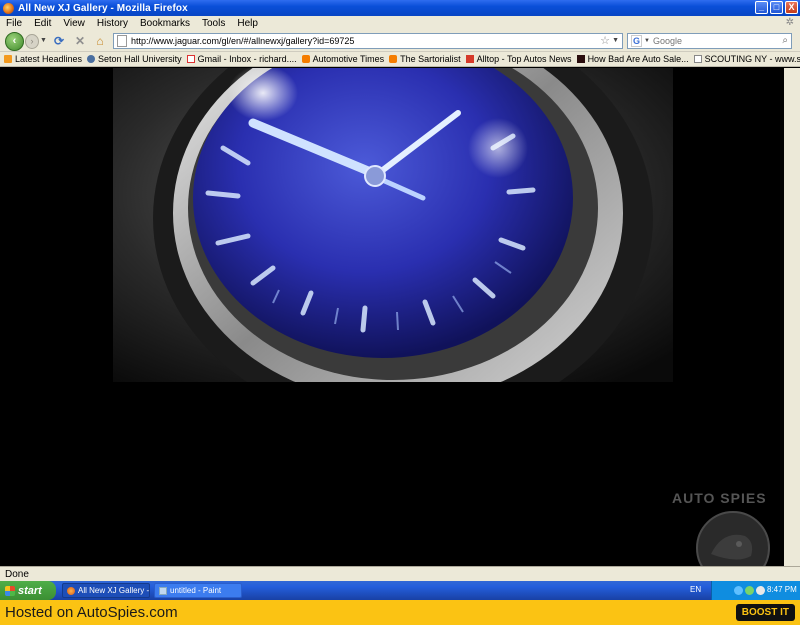 The height and width of the screenshot is (625, 800). I want to click on taskbar-item-paint: untitled - Paint, so click(198, 590).